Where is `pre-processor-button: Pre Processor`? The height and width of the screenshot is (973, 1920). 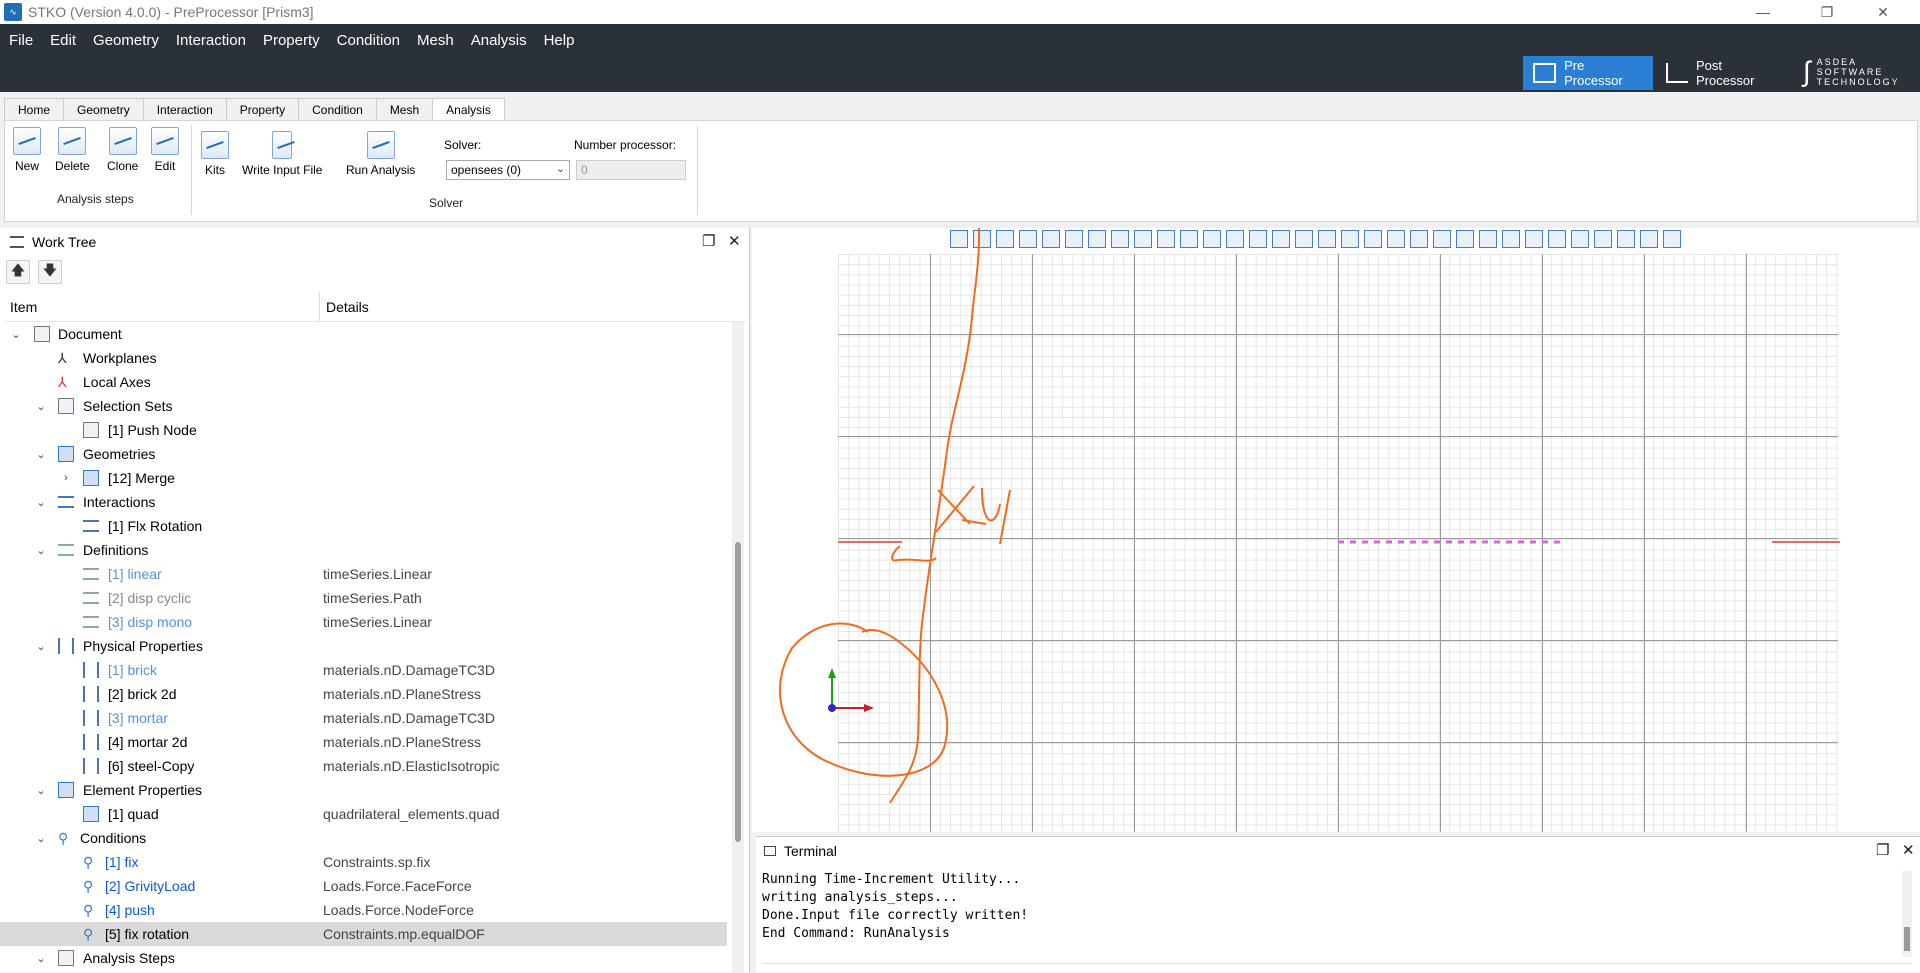 pre-processor-button: Pre Processor is located at coordinates (1588, 73).